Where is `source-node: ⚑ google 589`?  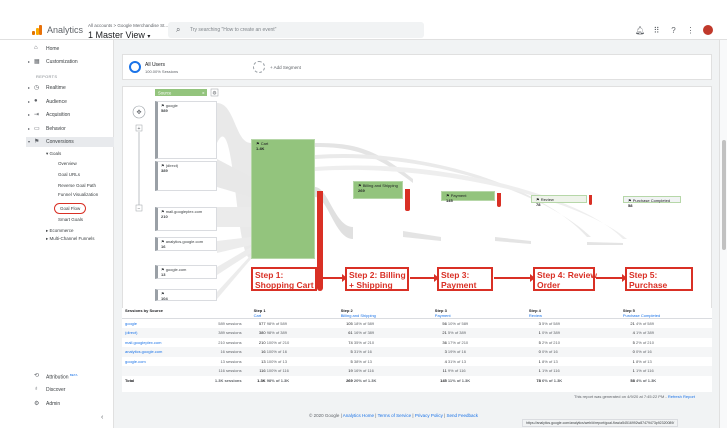
source-node: ⚑ google 589 is located at coordinates (186, 130).